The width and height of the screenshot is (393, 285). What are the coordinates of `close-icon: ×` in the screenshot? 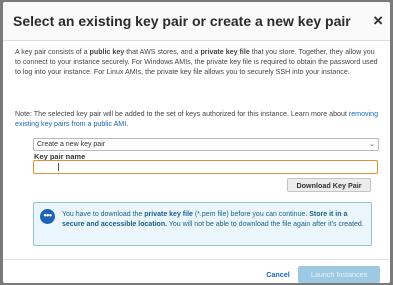 It's located at (378, 21).